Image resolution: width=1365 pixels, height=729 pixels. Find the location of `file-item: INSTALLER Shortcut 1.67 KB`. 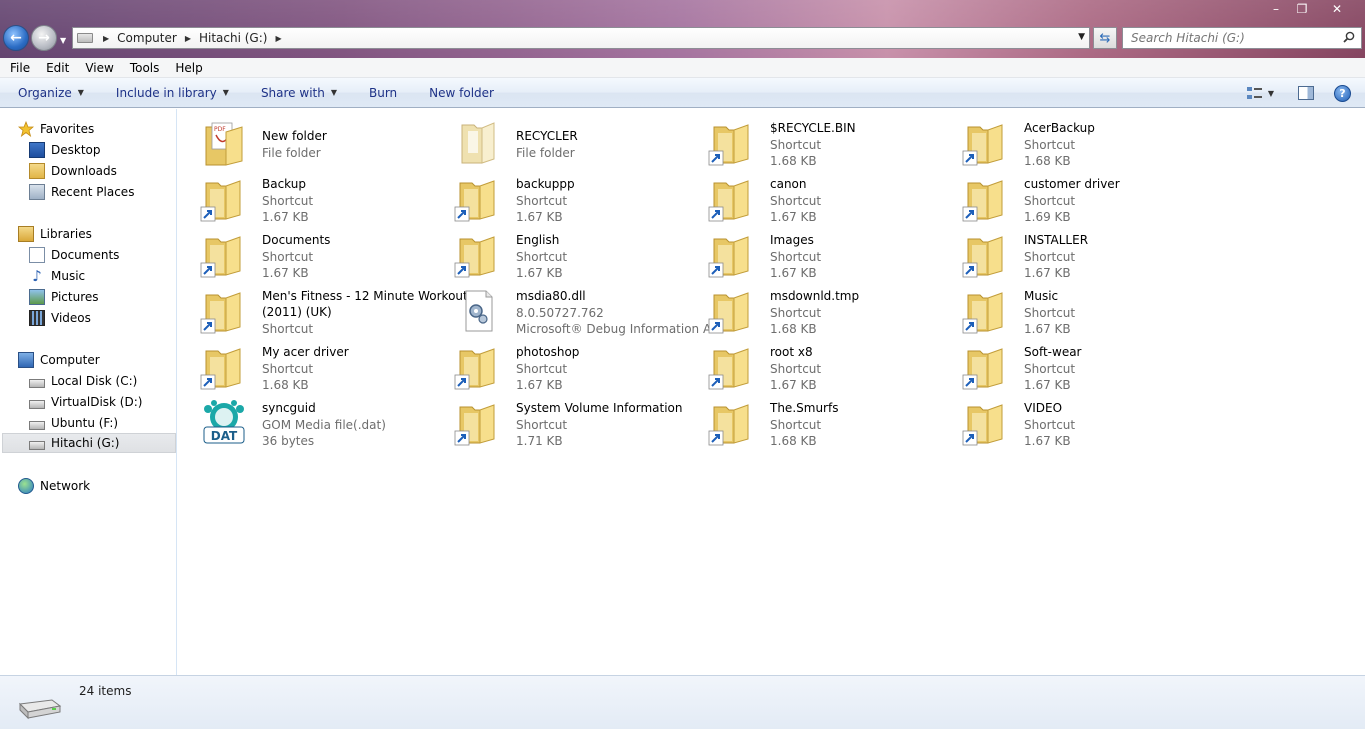

file-item: INSTALLER Shortcut 1.67 KB is located at coordinates (1077, 254).